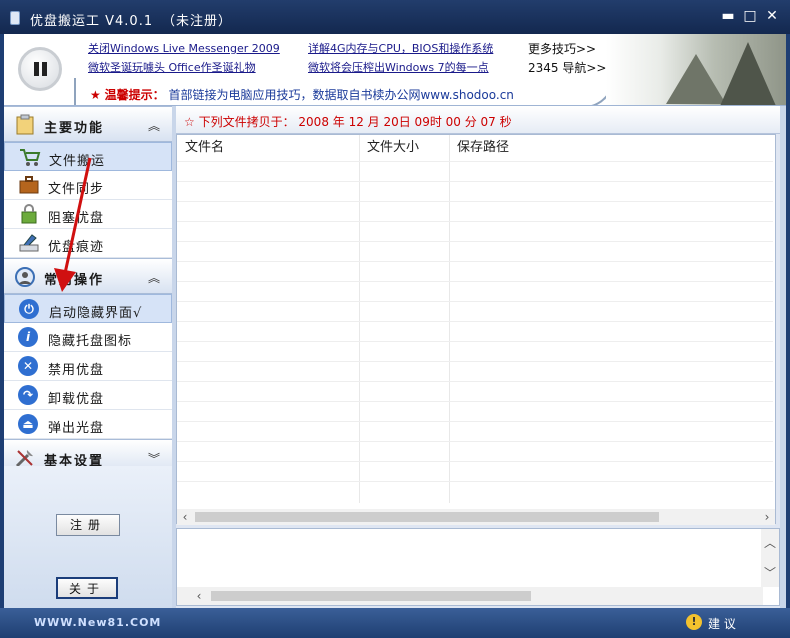 This screenshot has width=790, height=638. What do you see at coordinates (562, 48) in the screenshot?
I see `more-tips-link: 更多技巧>>` at bounding box center [562, 48].